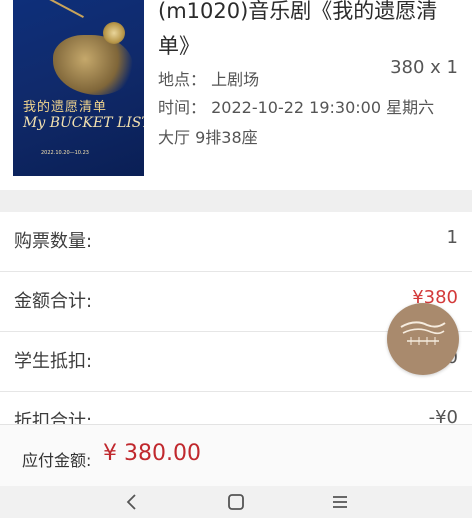  I want to click on row-ticket-count: 购票数量: 1, so click(236, 242).